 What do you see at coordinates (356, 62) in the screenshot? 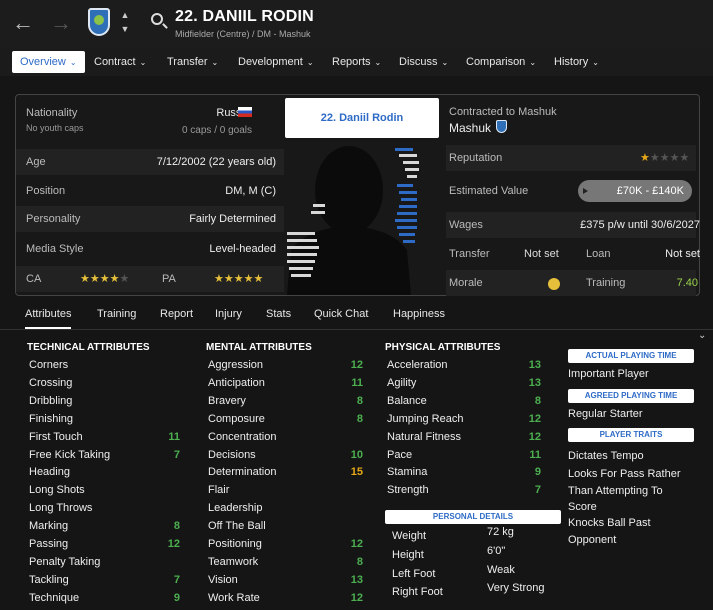
I see `menu-reports: Reports ⌄` at bounding box center [356, 62].